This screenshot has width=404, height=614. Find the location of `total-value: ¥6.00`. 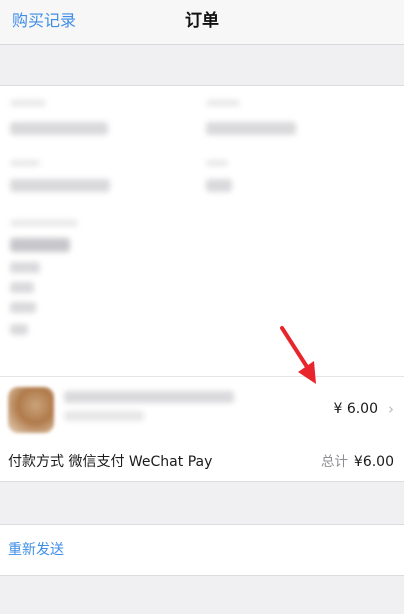

total-value: ¥6.00 is located at coordinates (373, 462).